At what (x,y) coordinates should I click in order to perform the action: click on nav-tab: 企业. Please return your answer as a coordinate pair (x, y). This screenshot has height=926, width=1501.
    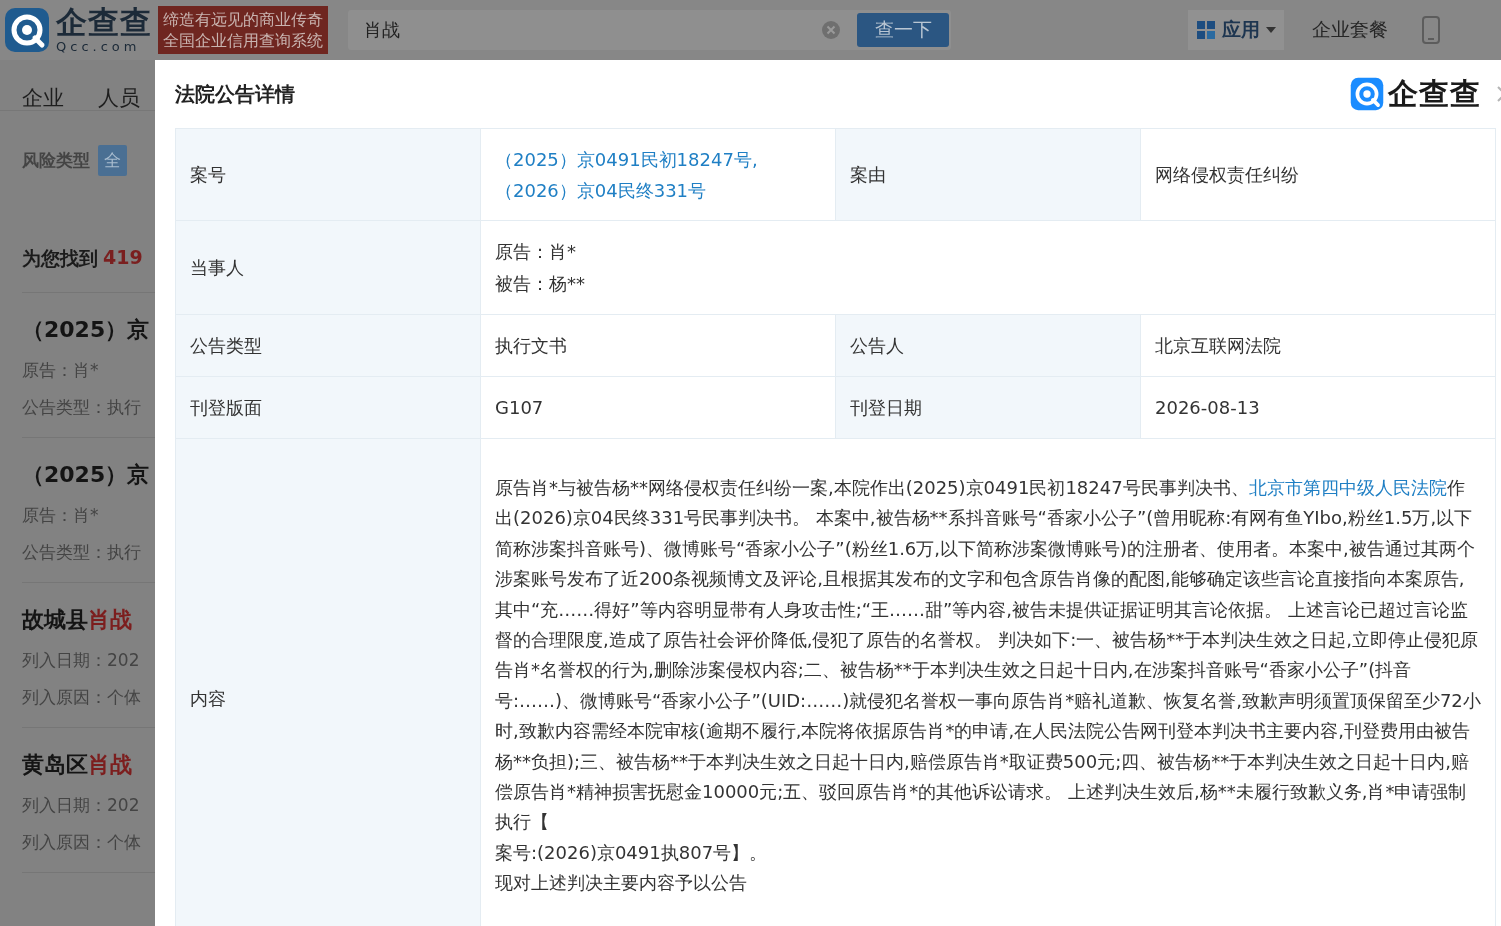
    Looking at the image, I should click on (43, 97).